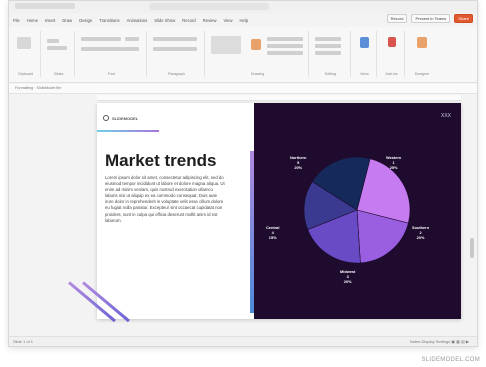  Describe the element at coordinates (111, 74) in the screenshot. I see `ribbon-group-label: Font` at that location.